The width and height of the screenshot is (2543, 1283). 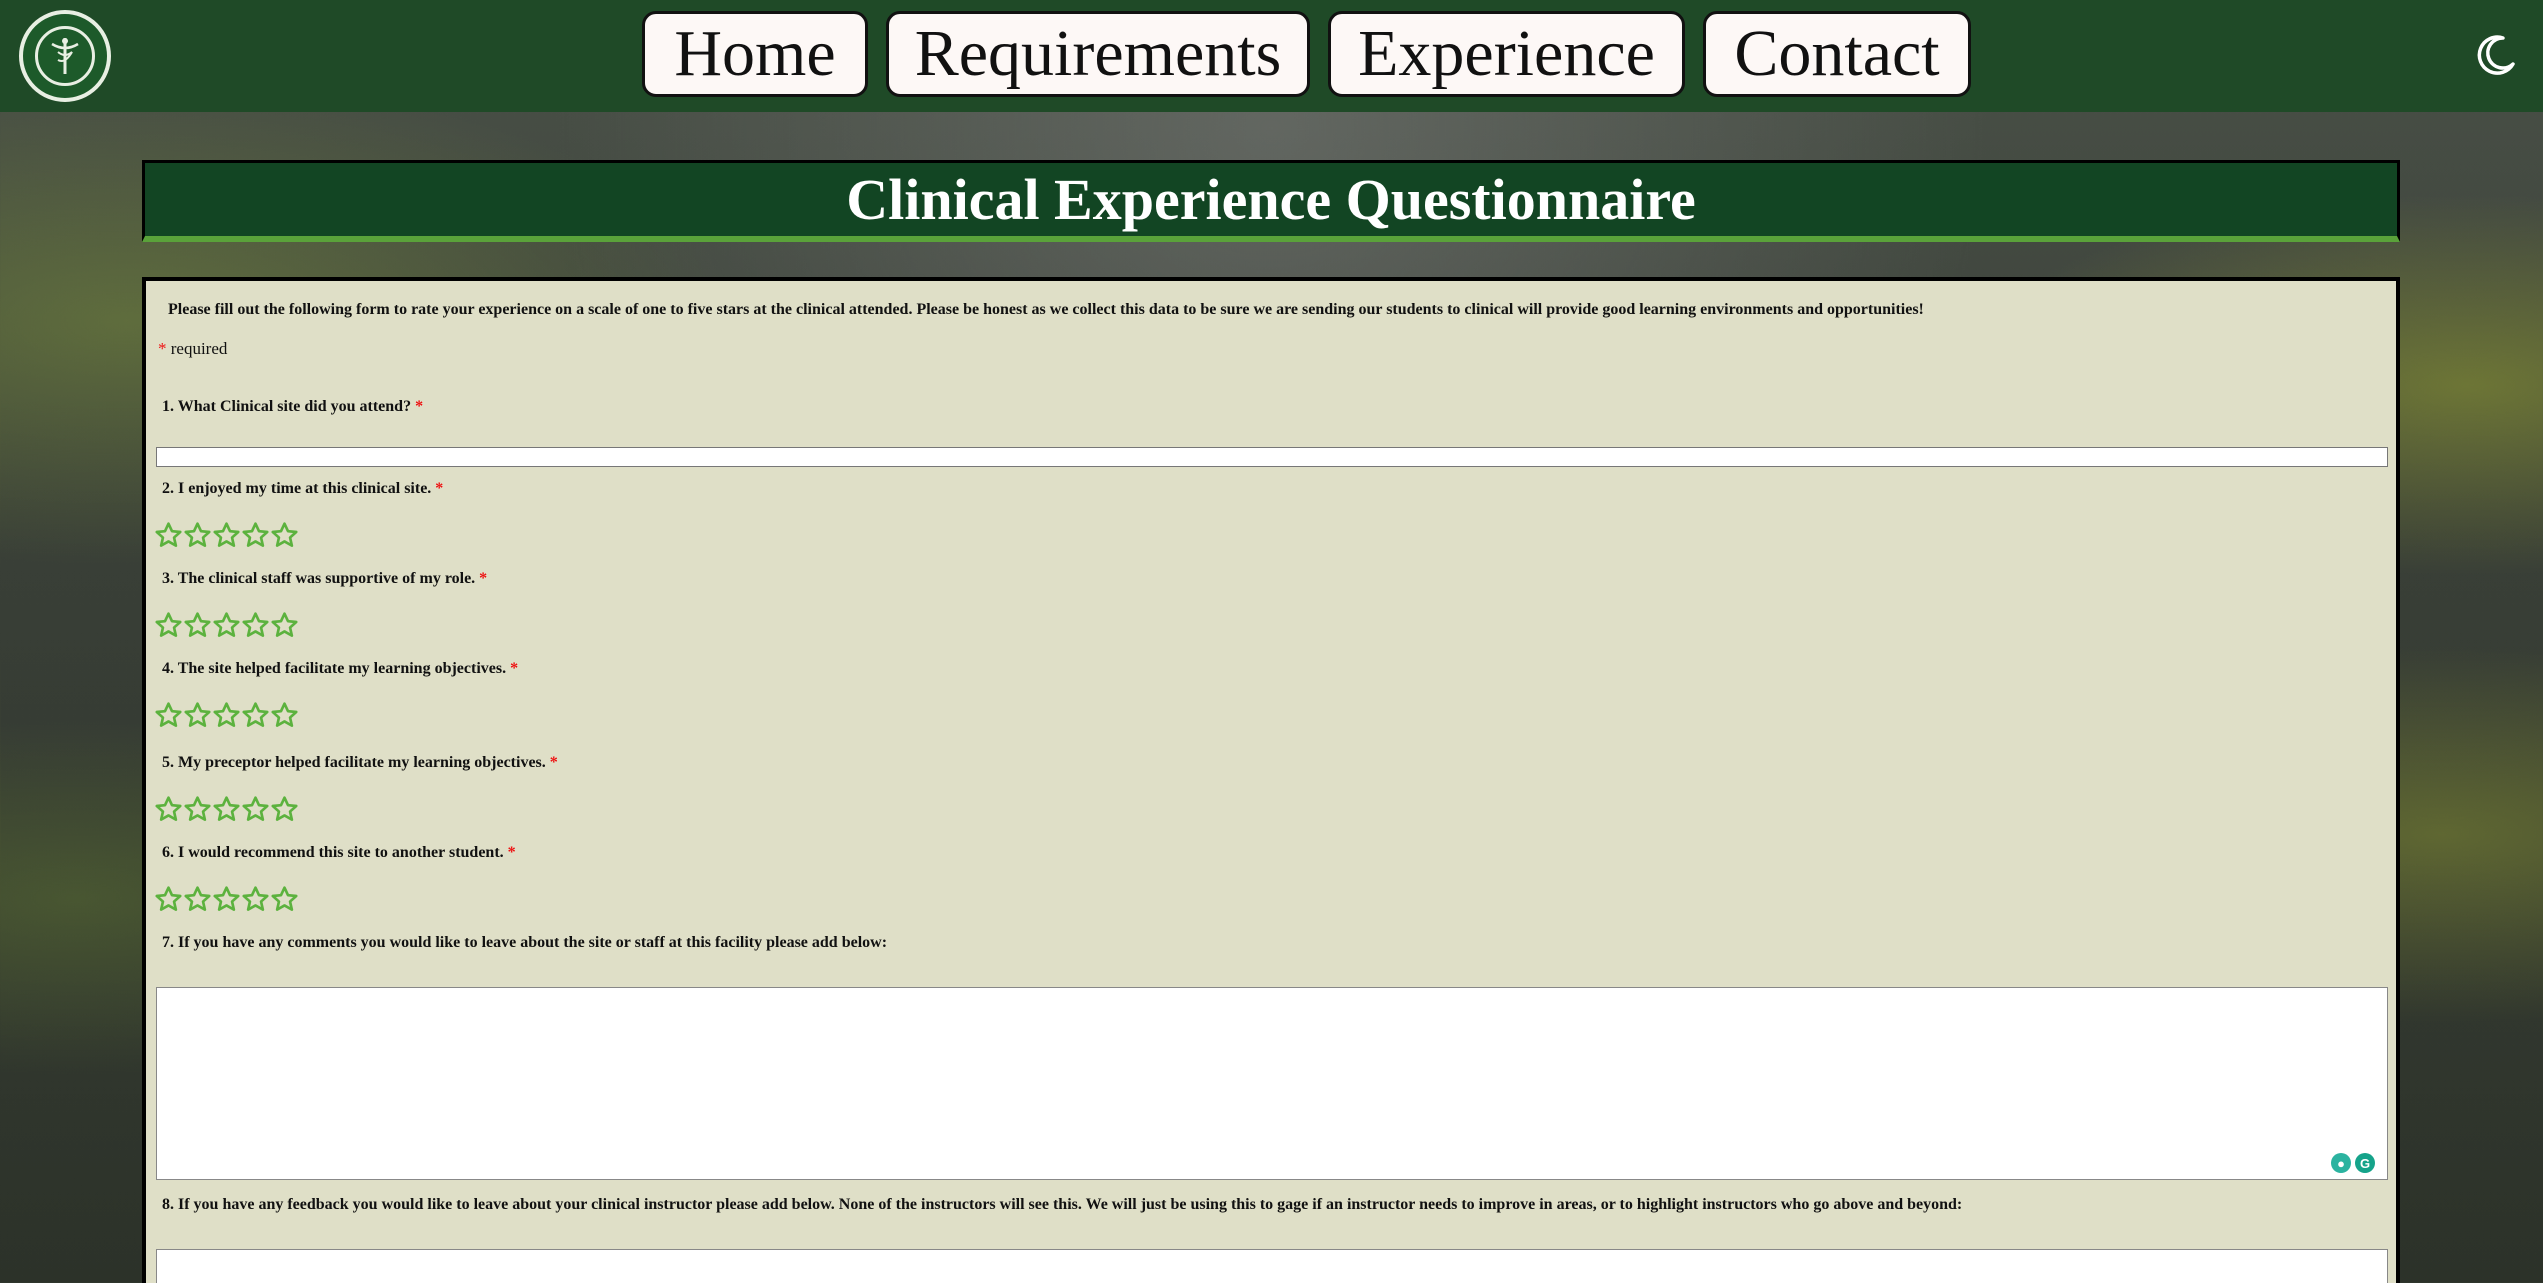 I want to click on question-1-label: 1. What Clinical site did you attend? *, so click(x=292, y=407).